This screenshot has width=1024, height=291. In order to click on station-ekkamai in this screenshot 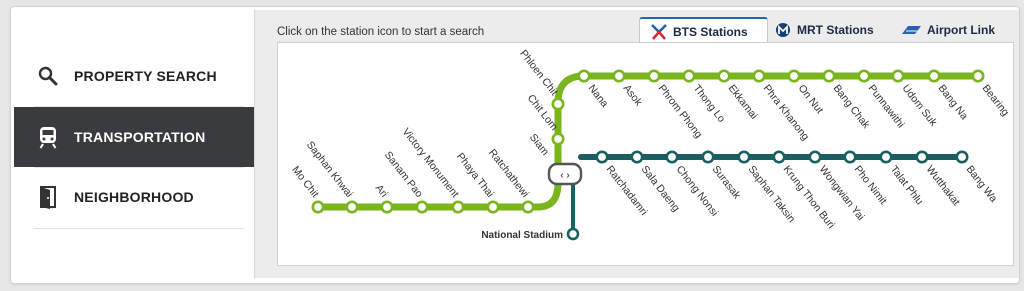, I will do `click(724, 76)`.